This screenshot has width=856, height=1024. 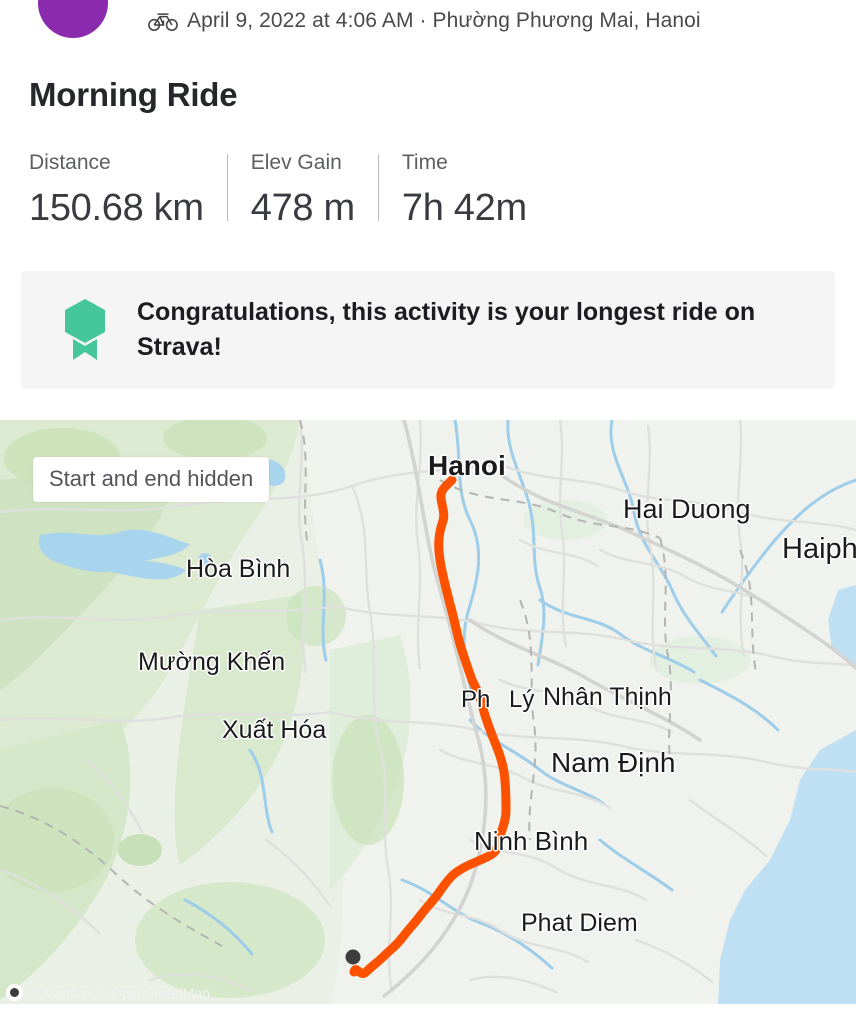 What do you see at coordinates (212, 662) in the screenshot?
I see `map-label: Mường Khến` at bounding box center [212, 662].